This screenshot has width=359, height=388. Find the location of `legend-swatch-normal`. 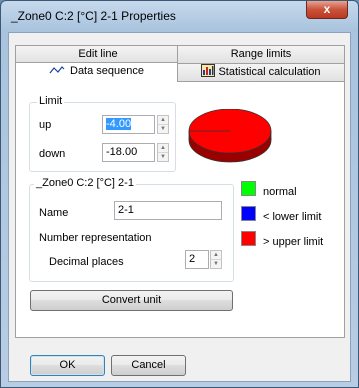

legend-swatch-normal is located at coordinates (248, 188).